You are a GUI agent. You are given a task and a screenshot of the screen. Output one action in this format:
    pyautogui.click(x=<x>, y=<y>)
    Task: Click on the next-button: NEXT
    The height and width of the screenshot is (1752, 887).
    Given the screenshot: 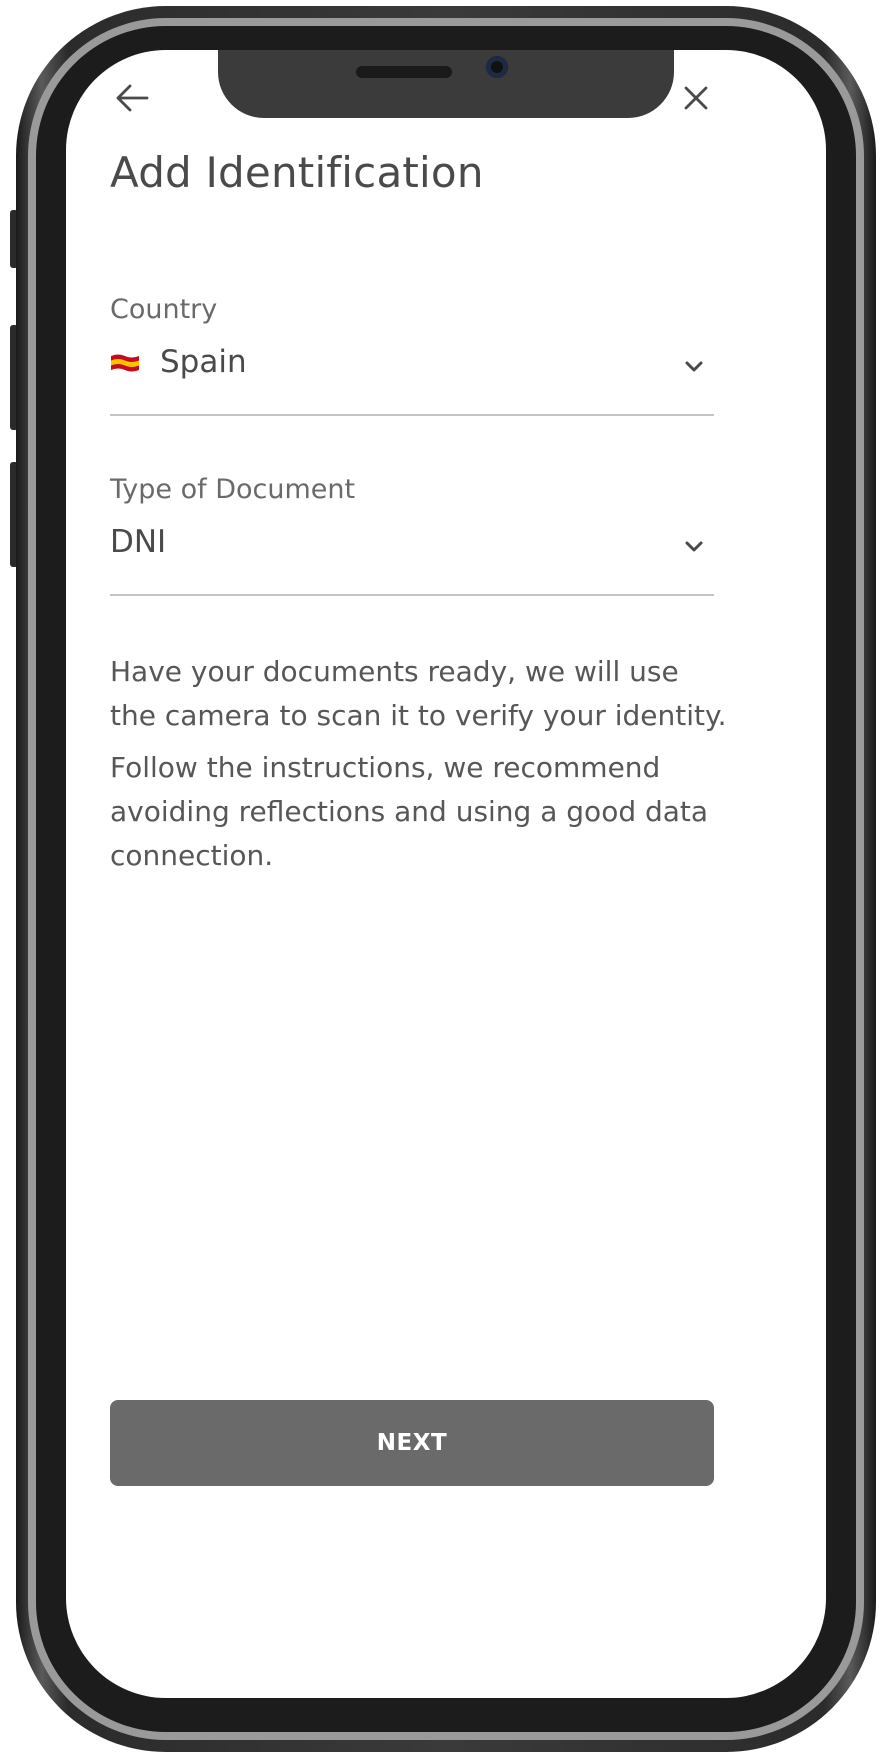 What is the action you would take?
    pyautogui.click(x=412, y=1443)
    